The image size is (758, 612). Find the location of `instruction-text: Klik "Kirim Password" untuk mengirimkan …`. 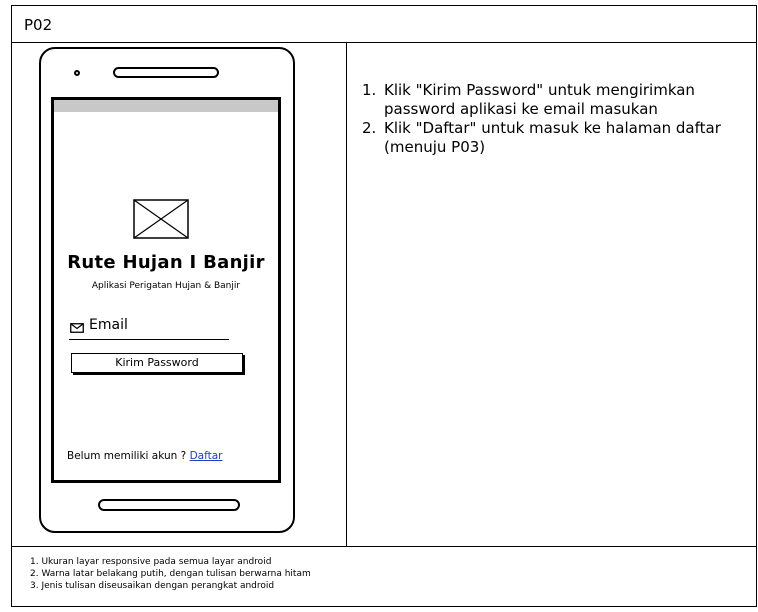

instruction-text: Klik "Kirim Password" untuk mengirimkan … is located at coordinates (539, 99).